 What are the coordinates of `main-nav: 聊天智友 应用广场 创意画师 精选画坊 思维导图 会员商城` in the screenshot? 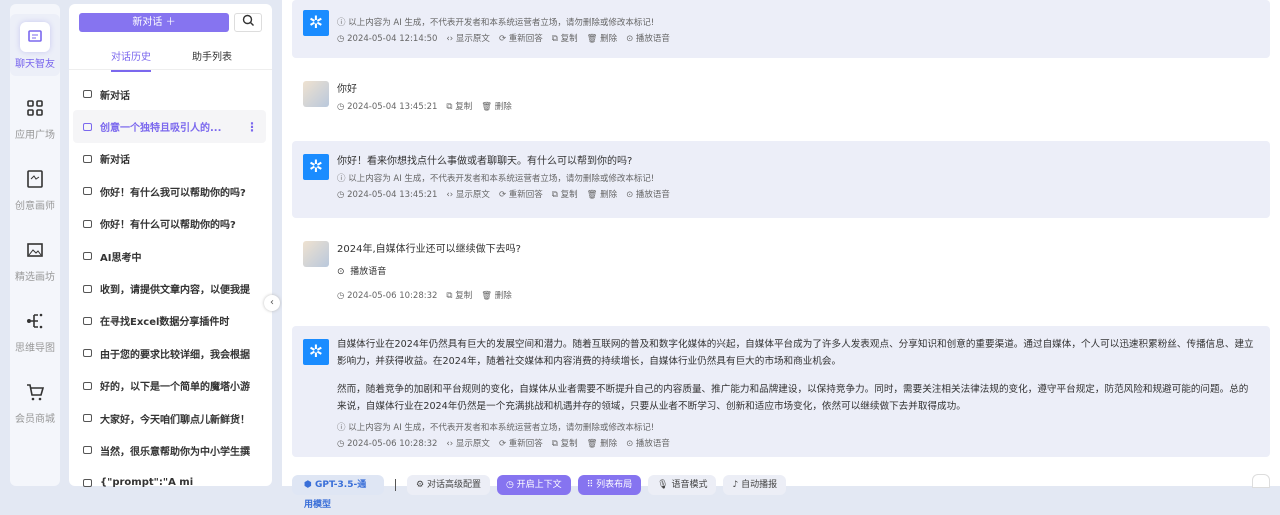 It's located at (35, 245).